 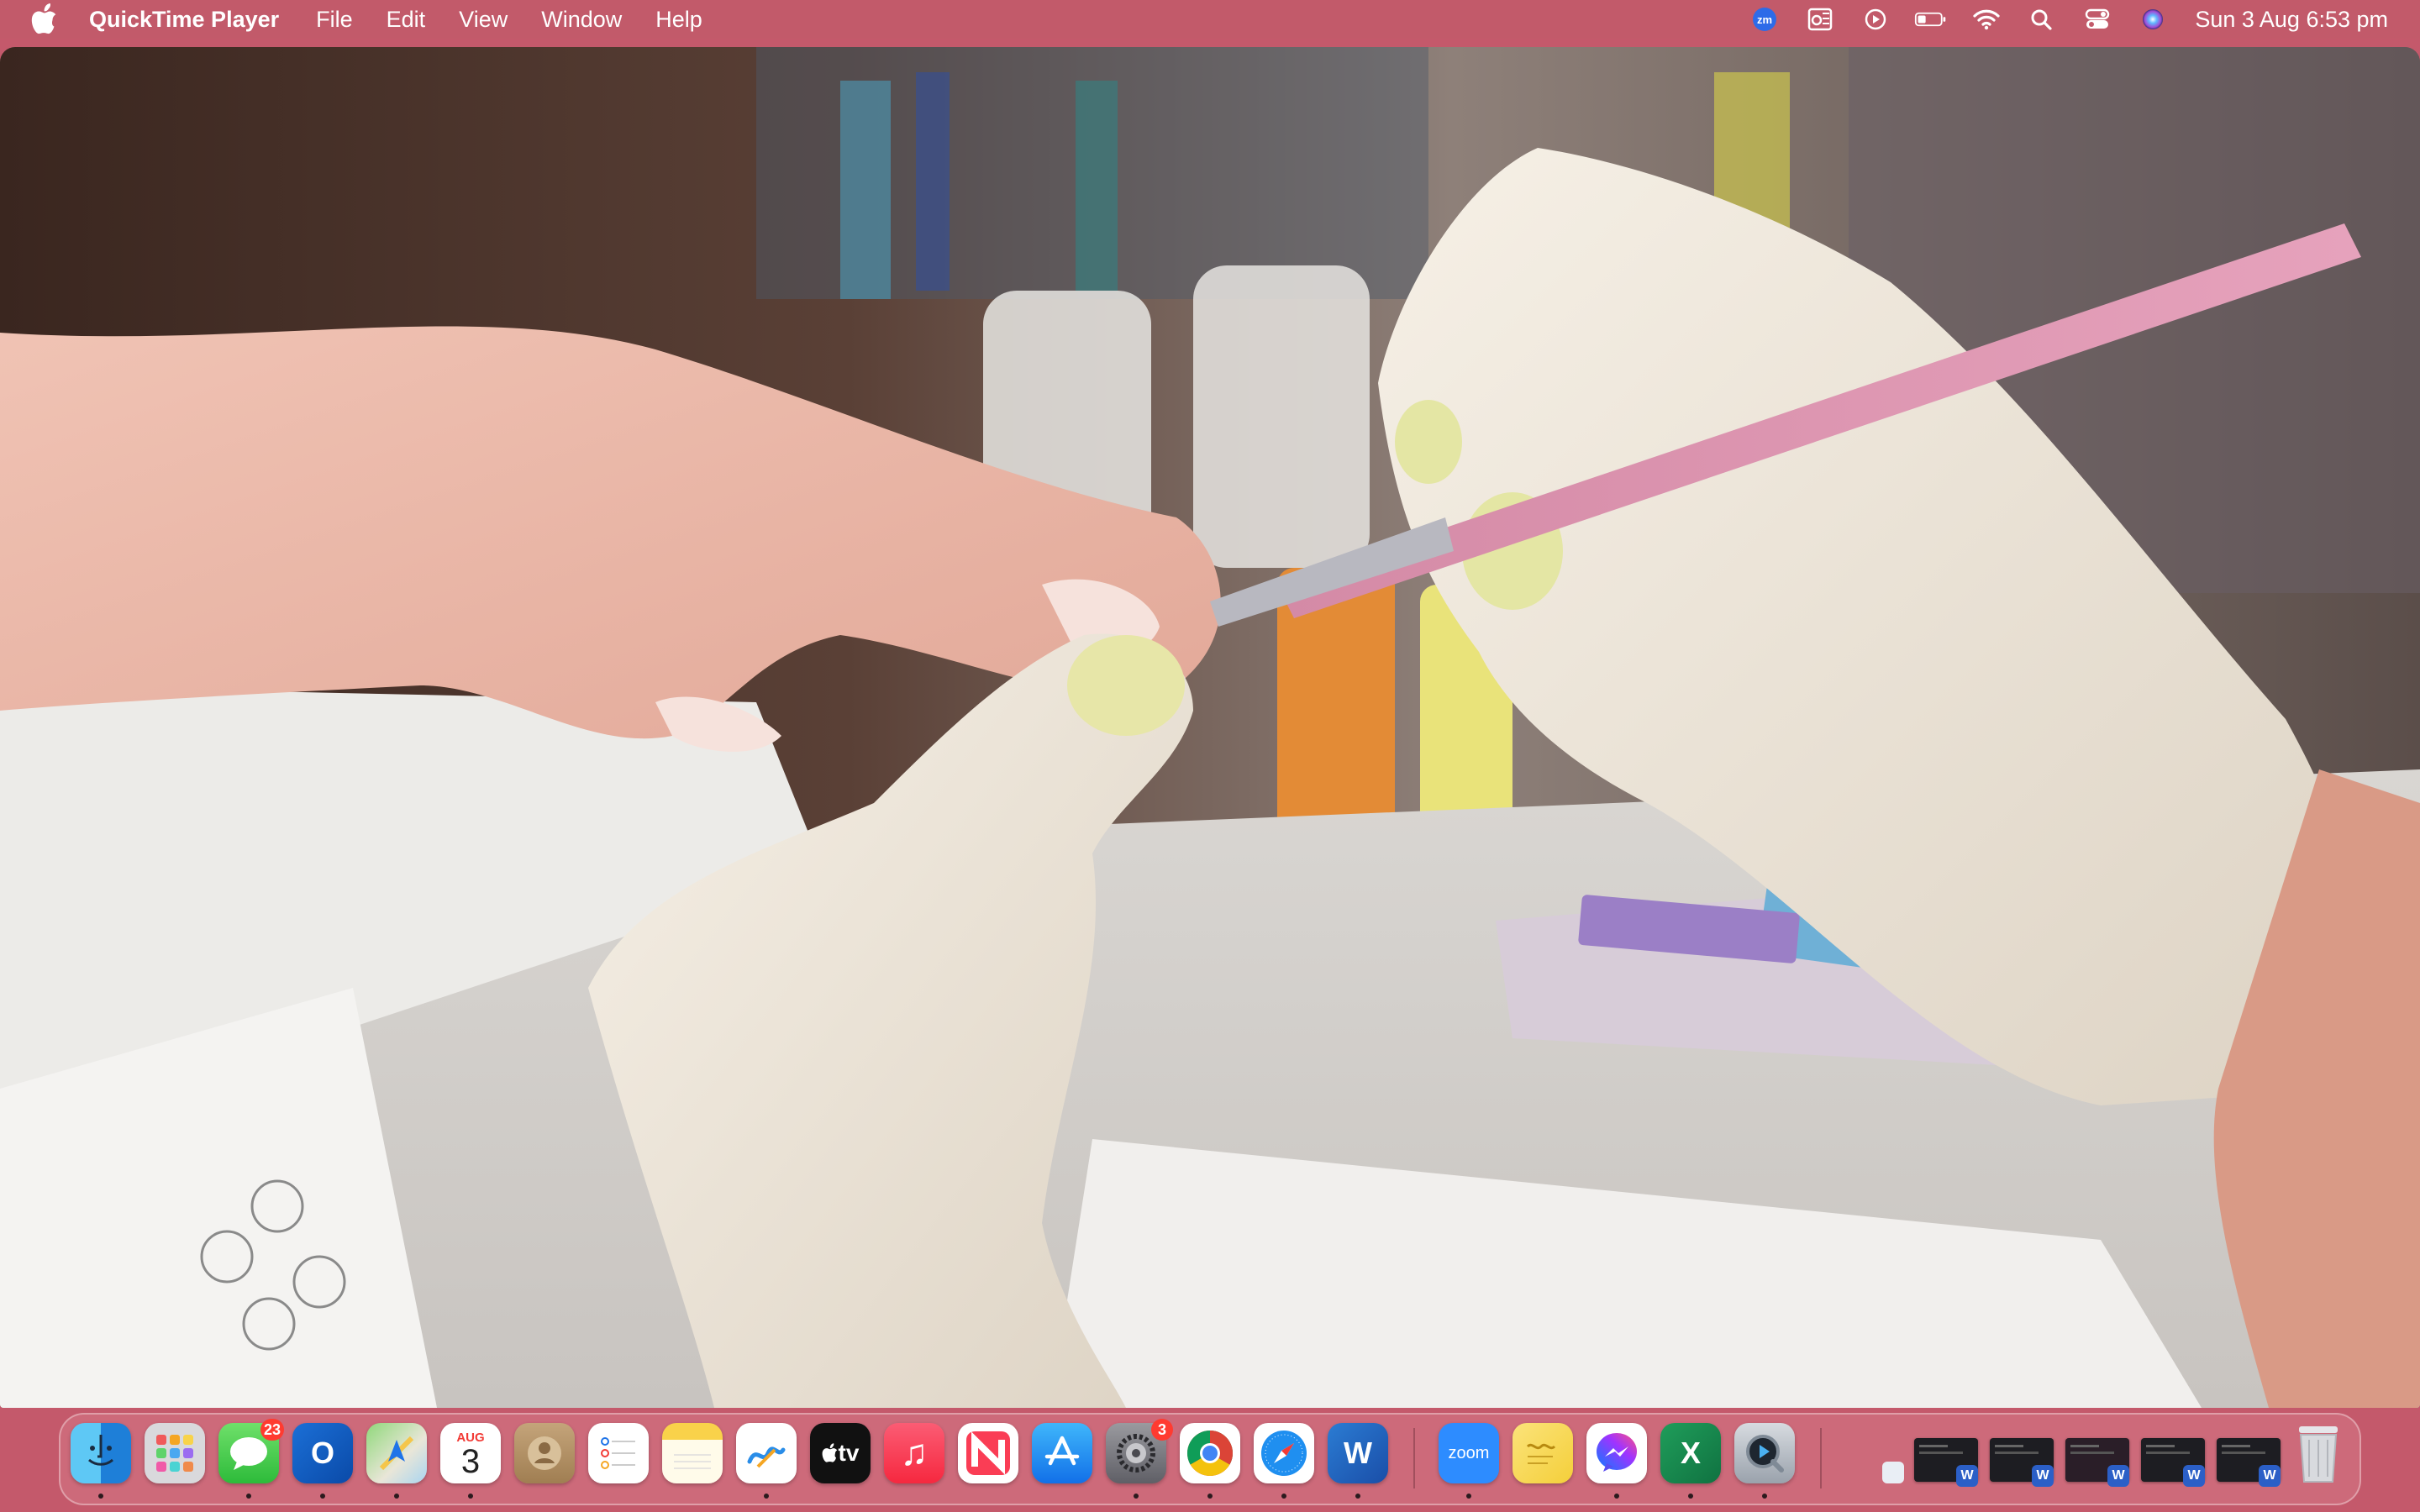 I want to click on apple-tv-label: tv, so click(x=849, y=1453).